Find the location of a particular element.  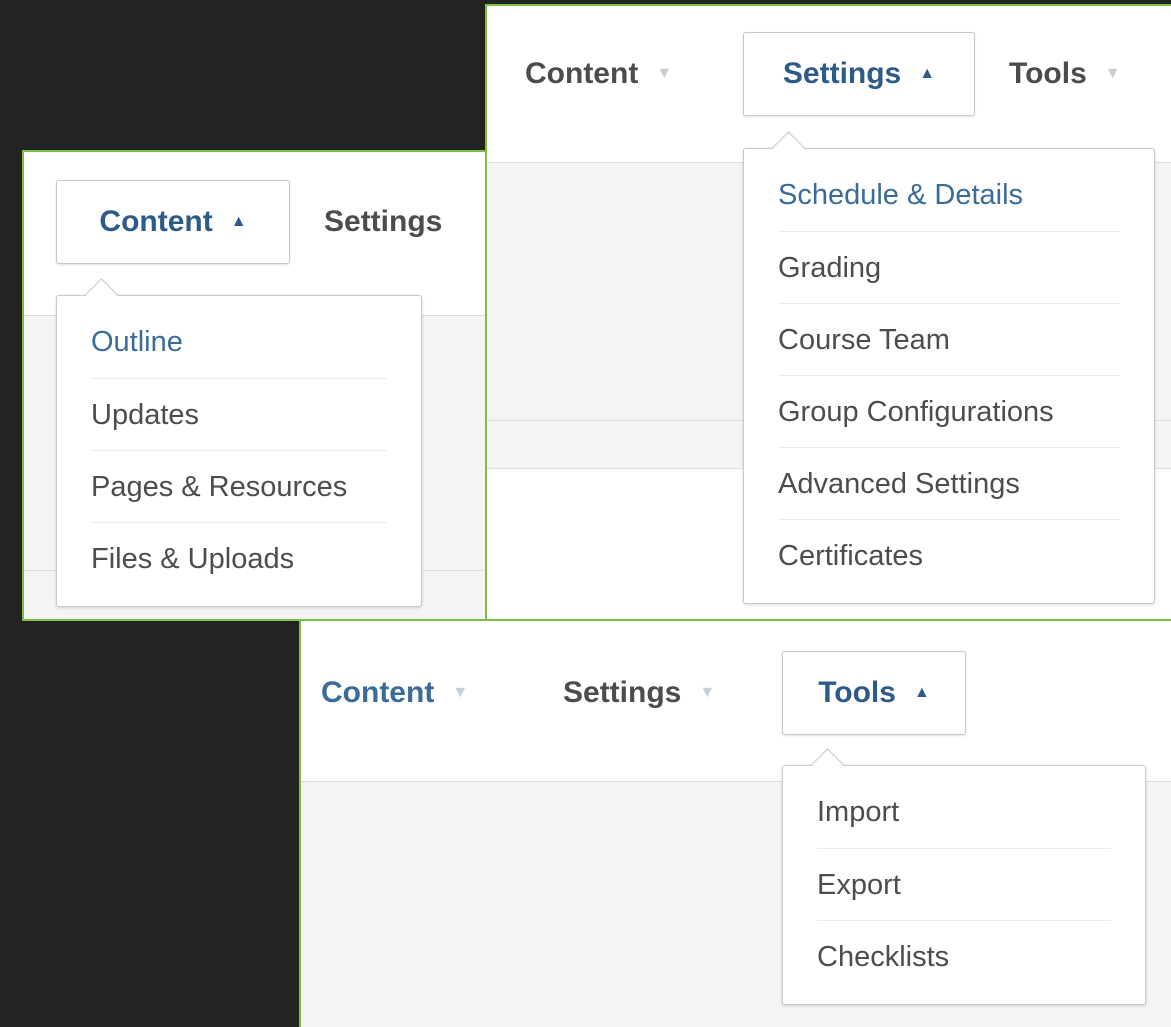

menu-item-import: Import is located at coordinates (964, 812).